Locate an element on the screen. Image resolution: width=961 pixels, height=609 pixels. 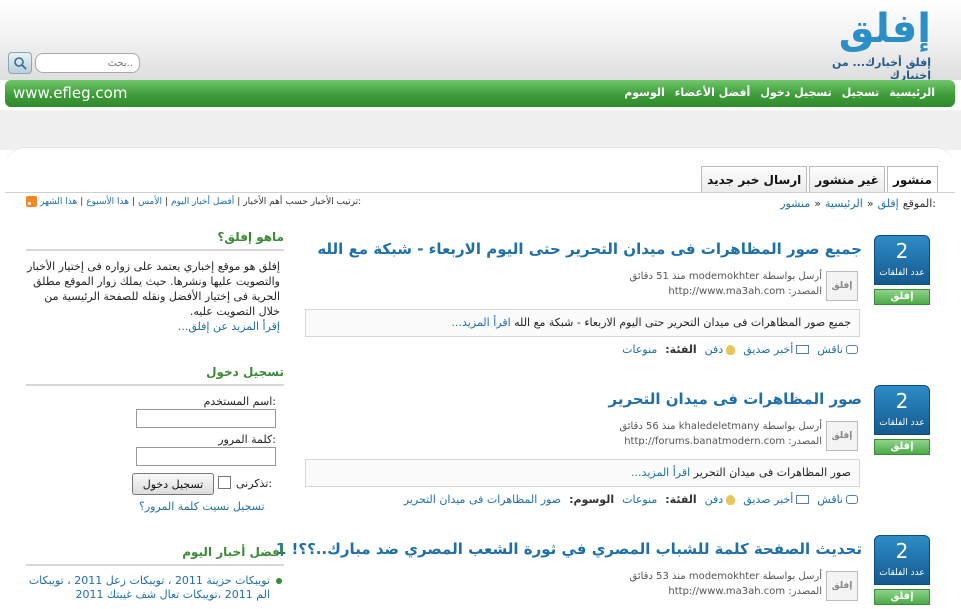
login-button: تسجيل دخول is located at coordinates (173, 484).